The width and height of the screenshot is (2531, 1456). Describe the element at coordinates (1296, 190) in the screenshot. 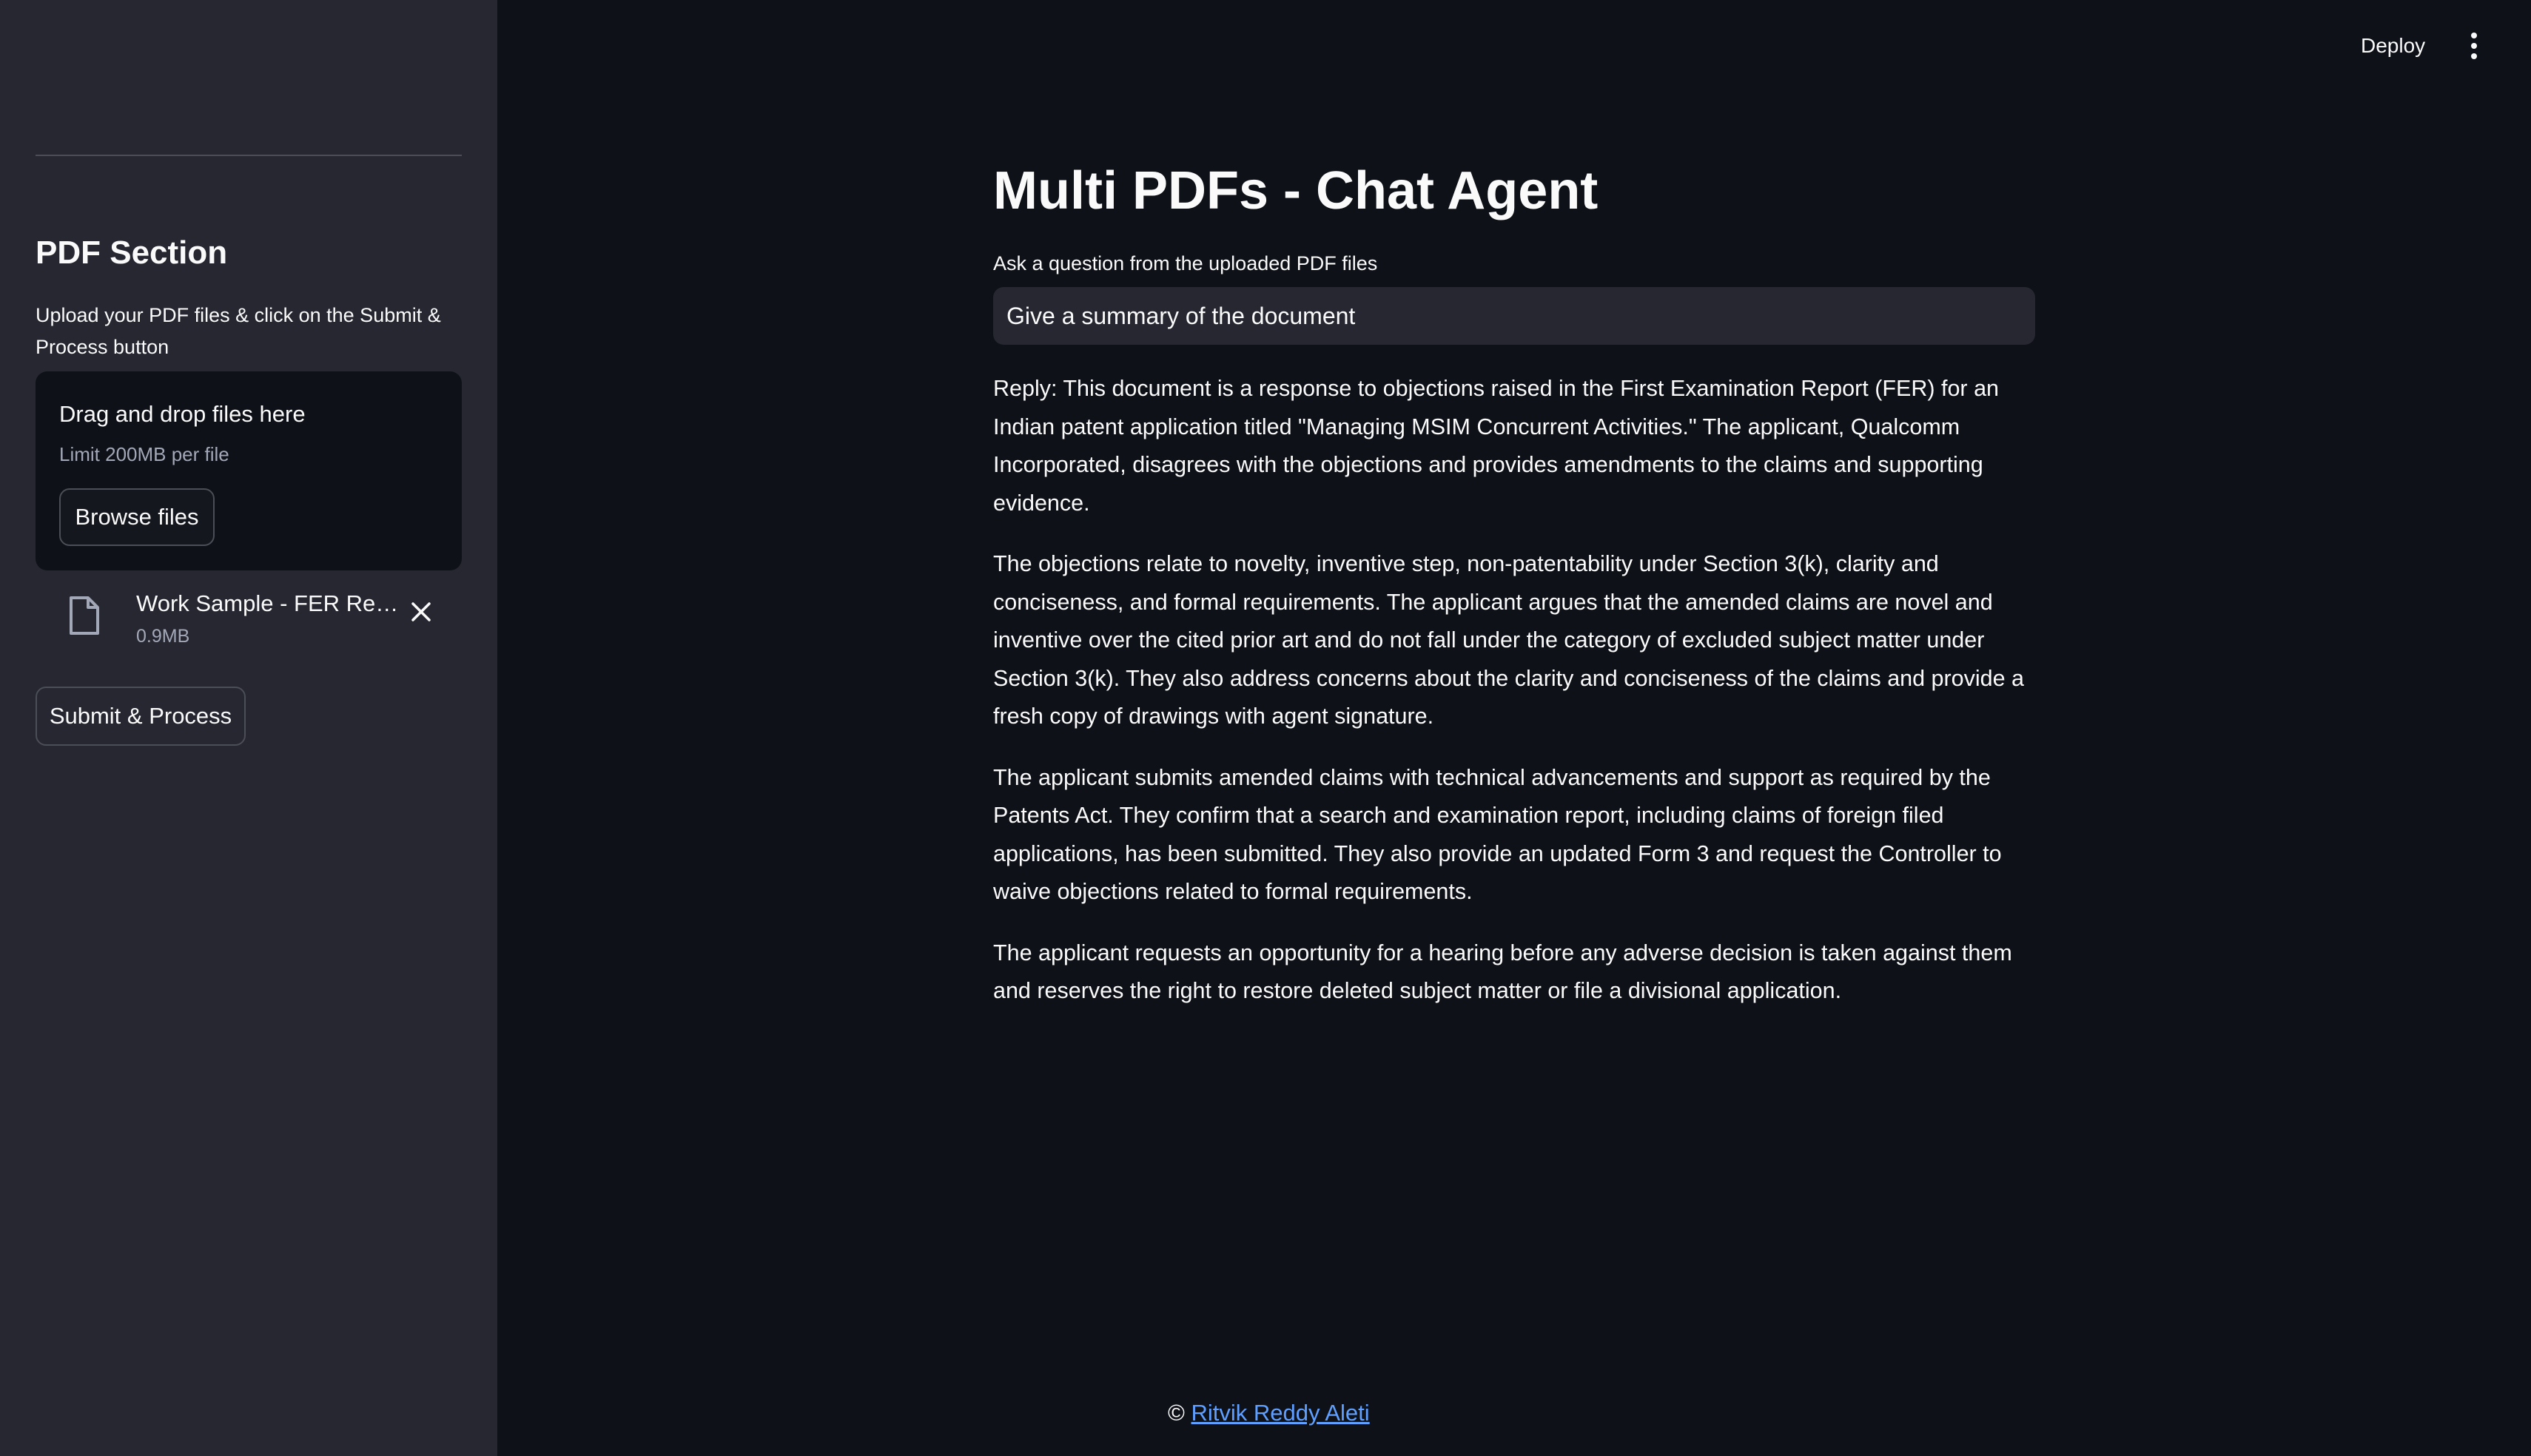

I see `page-title: Multi PDFs - Chat Agent` at that location.